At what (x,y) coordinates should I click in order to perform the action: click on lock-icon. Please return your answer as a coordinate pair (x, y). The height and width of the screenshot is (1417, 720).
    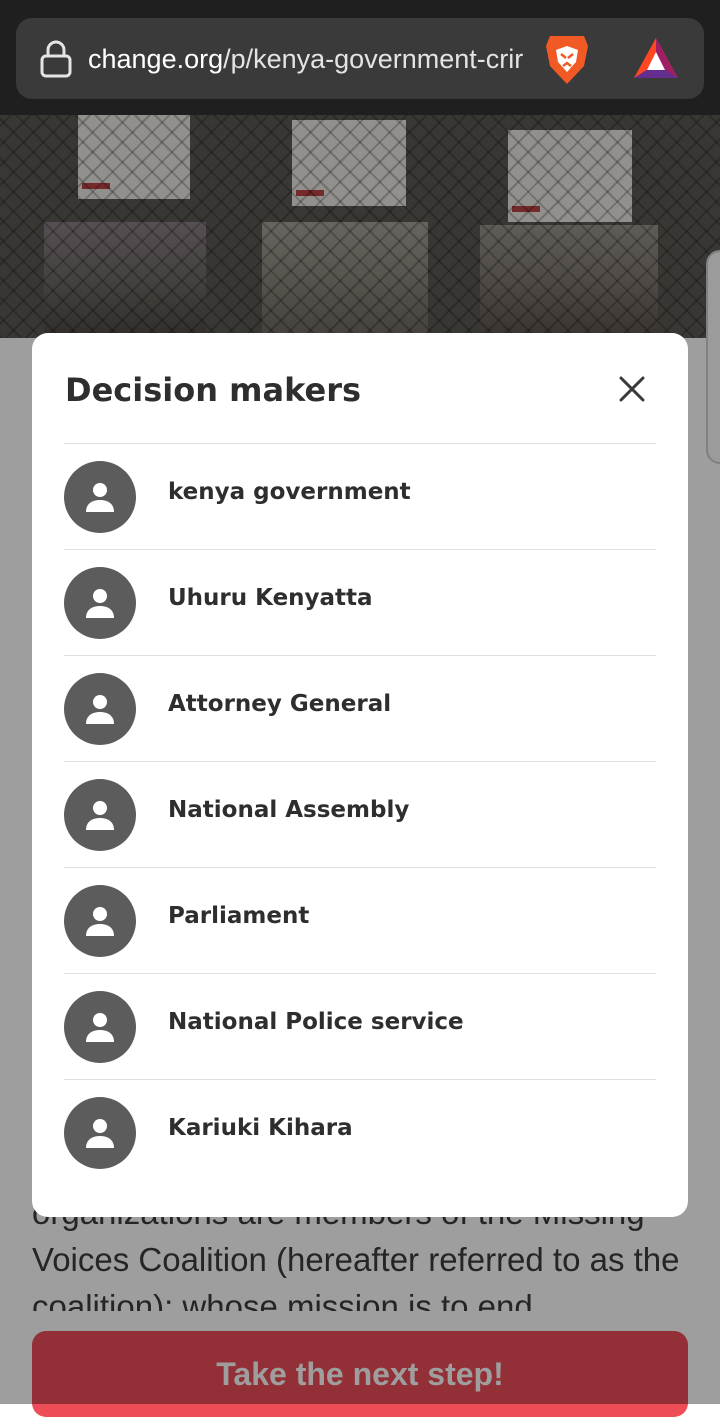
    Looking at the image, I should click on (56, 59).